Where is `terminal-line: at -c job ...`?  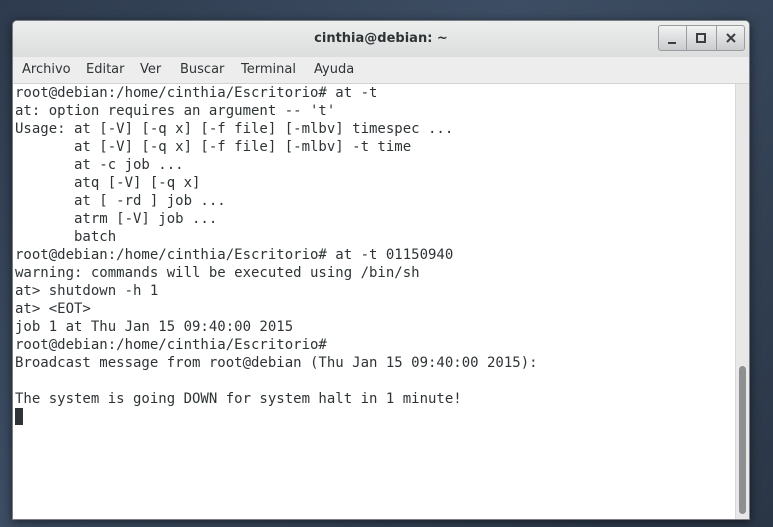
terminal-line: at -c job ... is located at coordinates (99, 165).